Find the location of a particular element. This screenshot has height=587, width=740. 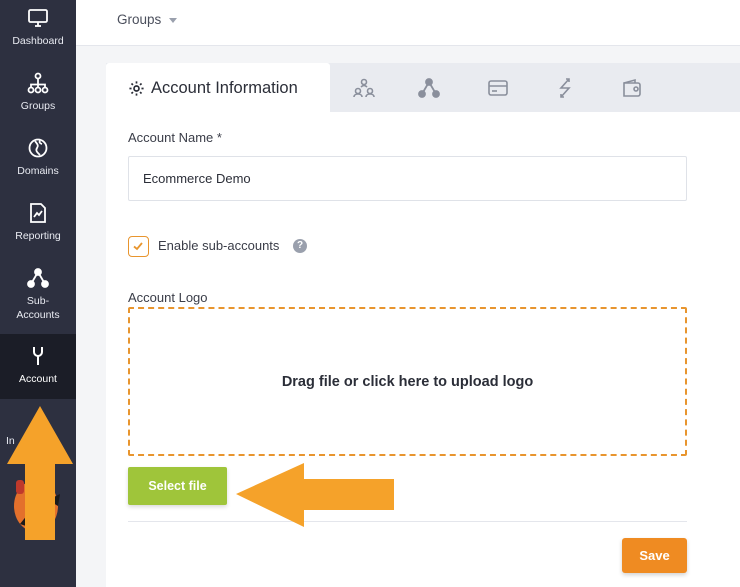

hierarchy-icon is located at coordinates (38, 83).